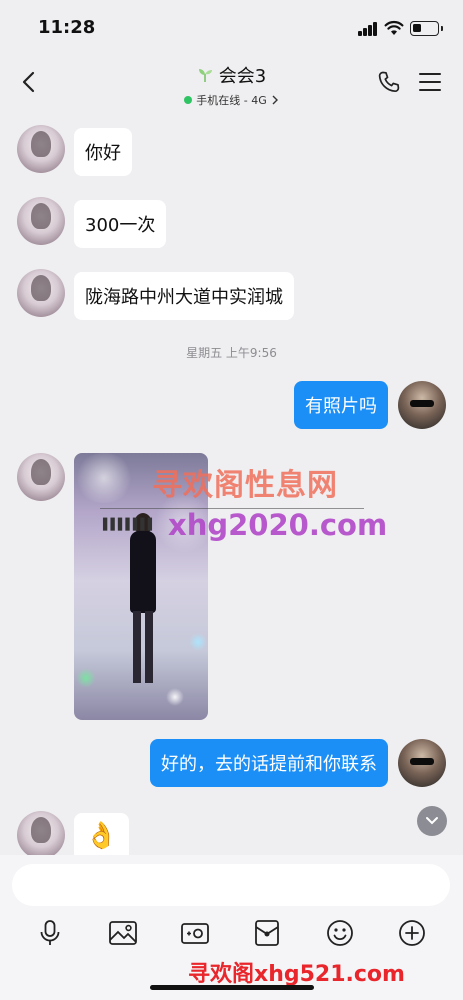  What do you see at coordinates (188, 100) in the screenshot?
I see `online-dot-icon` at bounding box center [188, 100].